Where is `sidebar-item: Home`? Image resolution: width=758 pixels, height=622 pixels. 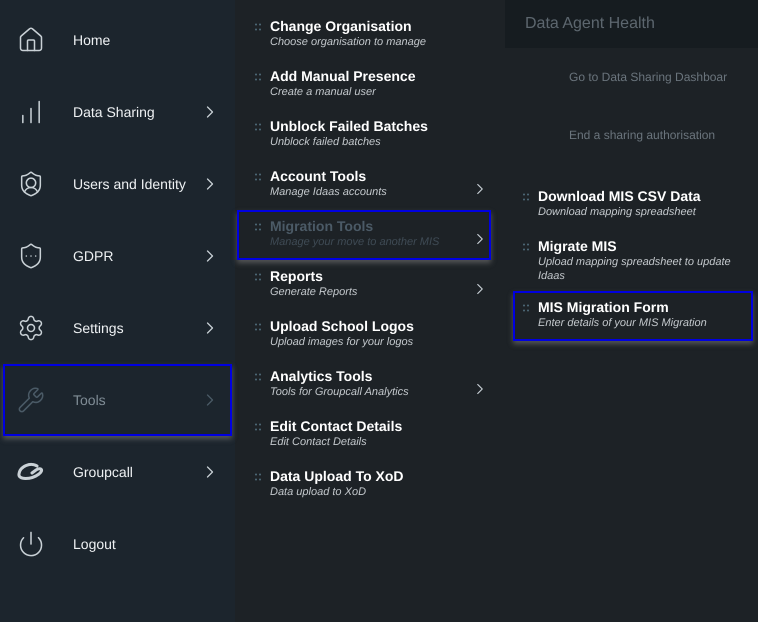 sidebar-item: Home is located at coordinates (117, 40).